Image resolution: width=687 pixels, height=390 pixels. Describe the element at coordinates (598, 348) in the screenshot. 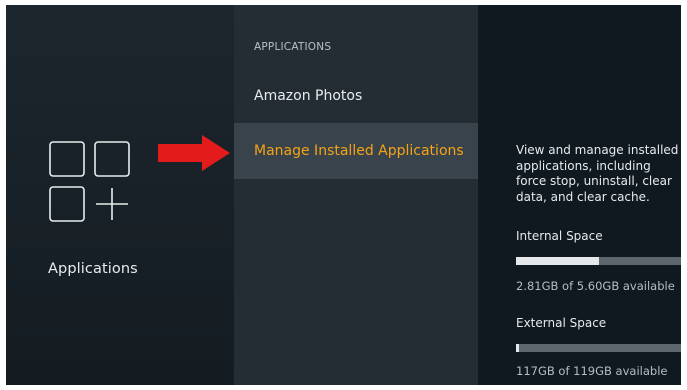

I see `external-space-bar` at that location.